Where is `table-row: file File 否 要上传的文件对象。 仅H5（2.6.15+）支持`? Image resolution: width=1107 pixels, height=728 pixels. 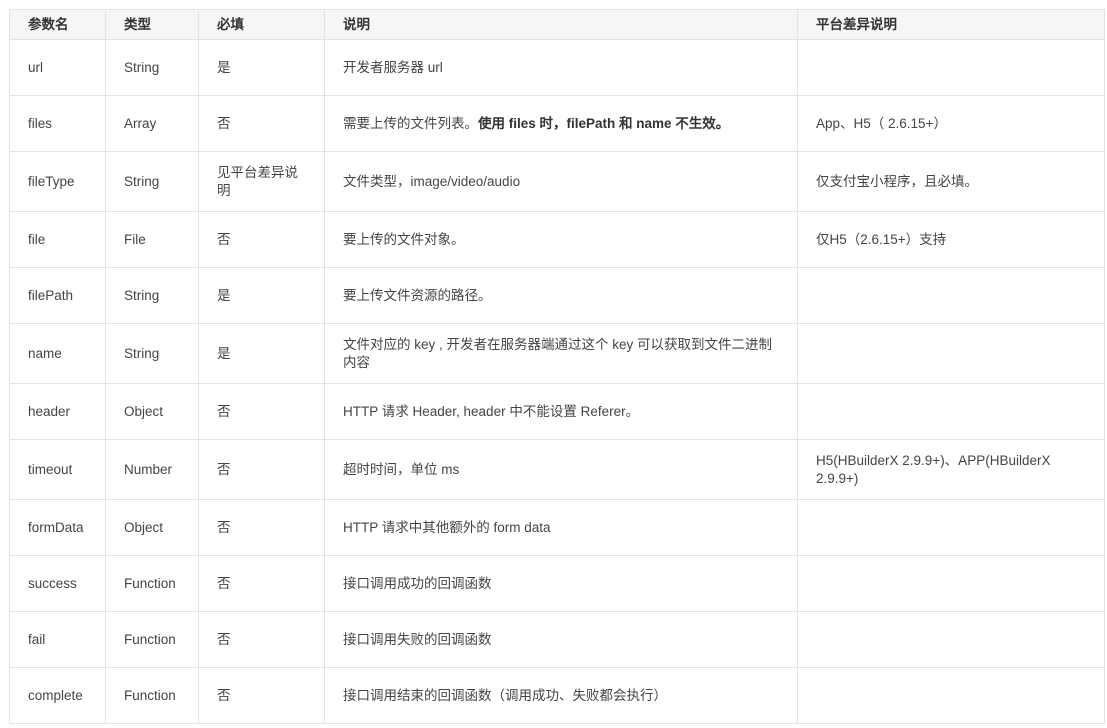
table-row: file File 否 要上传的文件对象。 仅H5（2.6.15+）支持 is located at coordinates (557, 239).